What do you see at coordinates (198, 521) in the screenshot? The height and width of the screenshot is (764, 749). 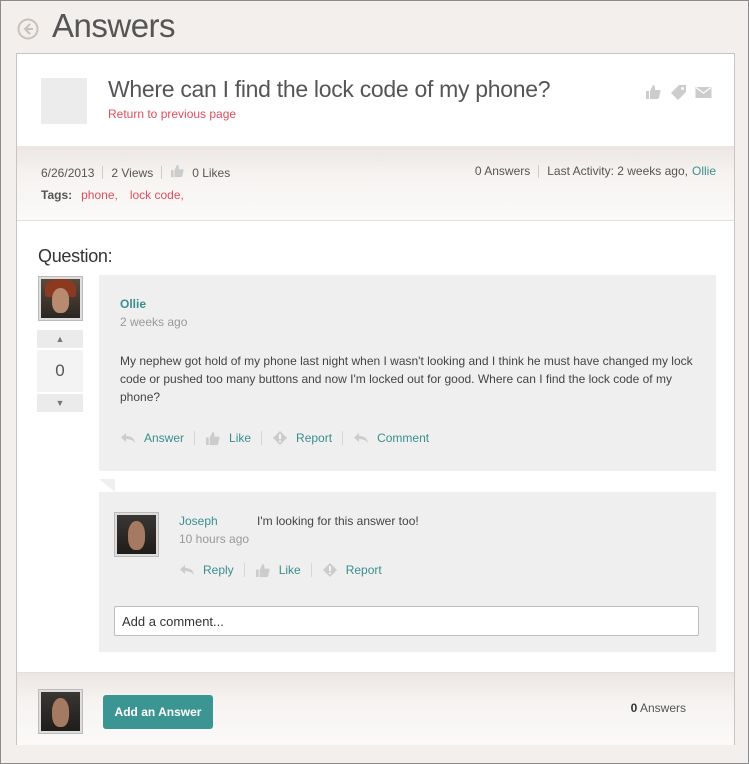 I see `comment-author: Joseph` at bounding box center [198, 521].